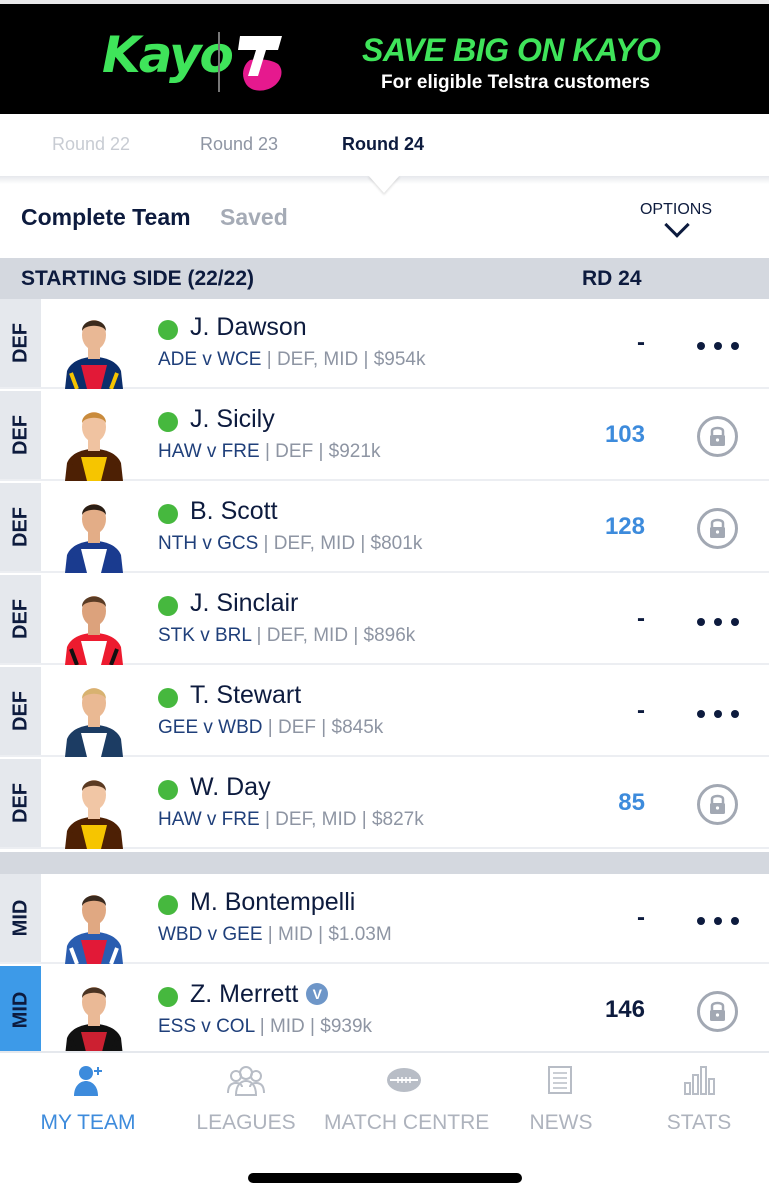 Image resolution: width=769 pixels, height=1200 pixels. I want to click on player-info: HAW v FRE | DEF | $921k, so click(269, 452).